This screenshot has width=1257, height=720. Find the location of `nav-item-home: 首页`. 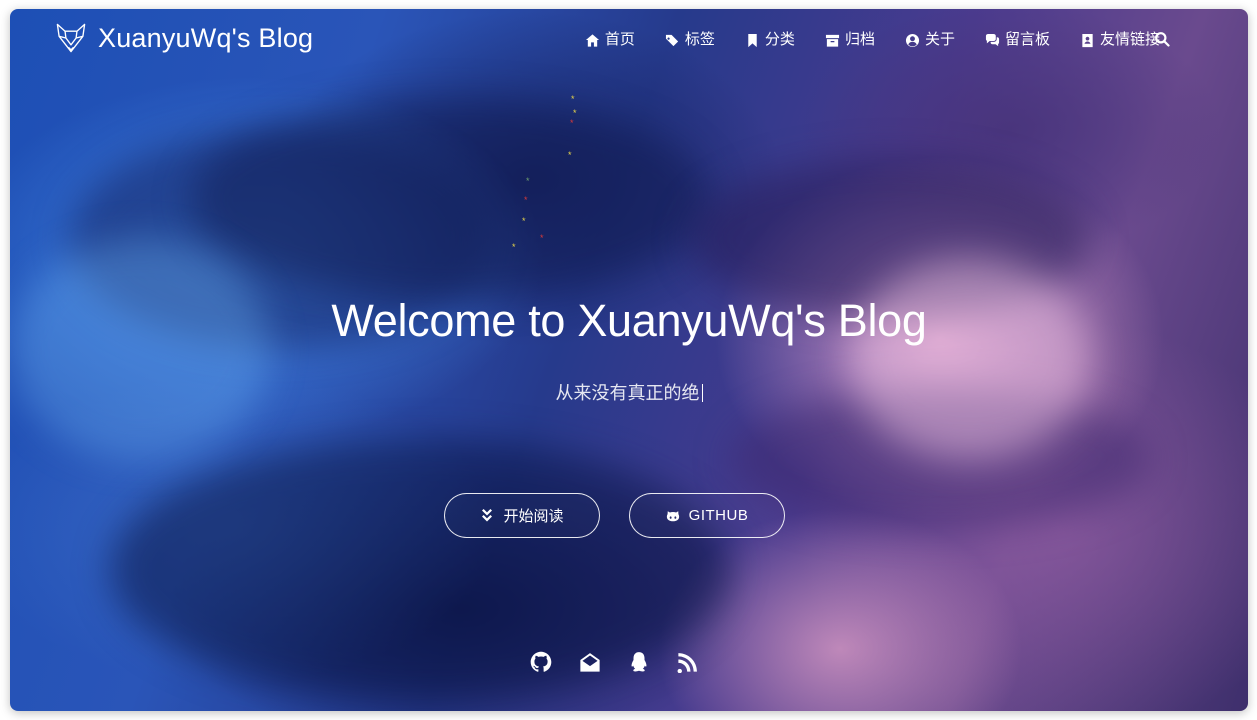

nav-item-home: 首页 is located at coordinates (610, 40).